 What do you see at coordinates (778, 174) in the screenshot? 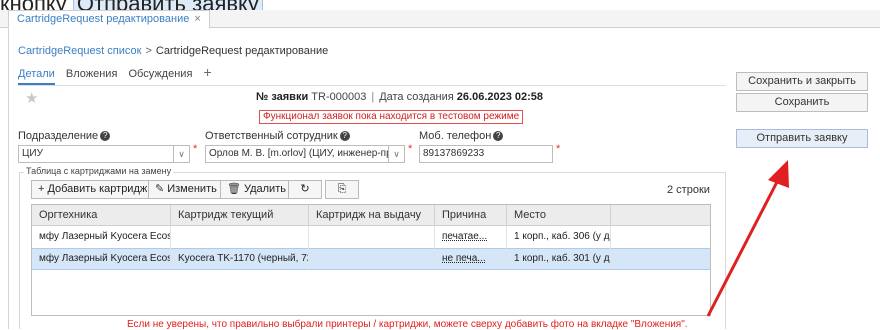
I see `arrow-head-icon` at bounding box center [778, 174].